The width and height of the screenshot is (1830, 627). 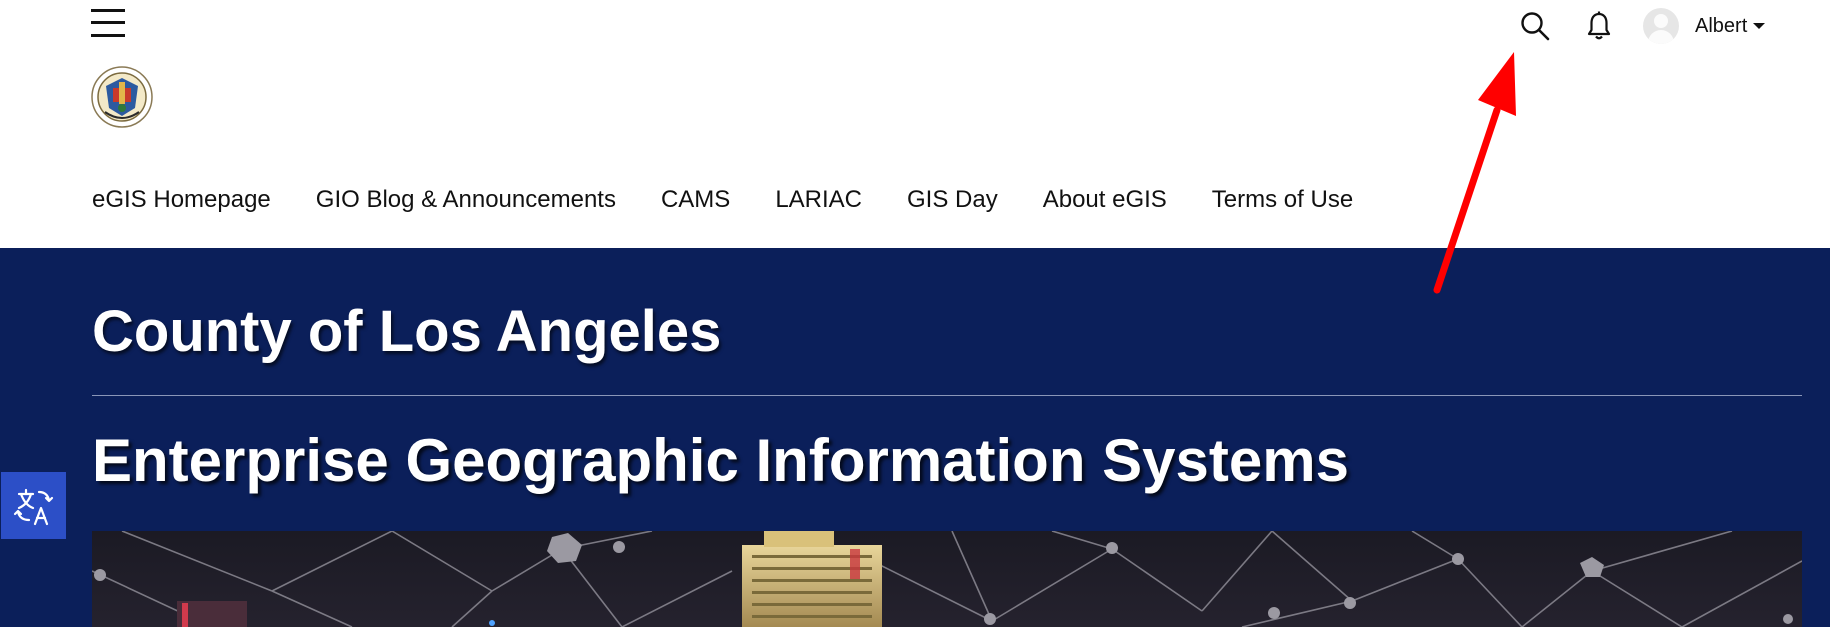 I want to click on nav-egis-homepage: eGIS Homepage, so click(x=181, y=200).